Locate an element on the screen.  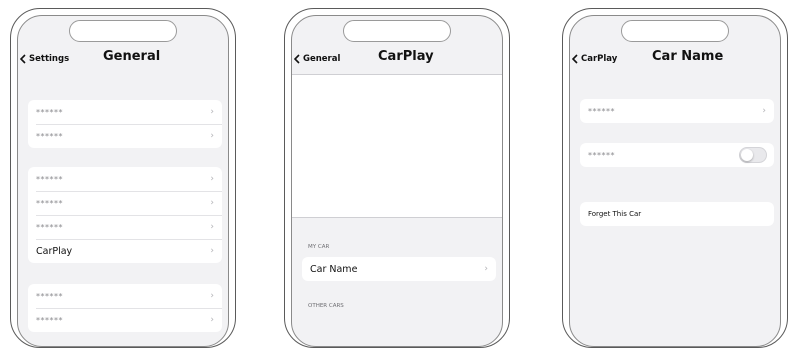
car-name-group: ****** › is located at coordinates (677, 111).